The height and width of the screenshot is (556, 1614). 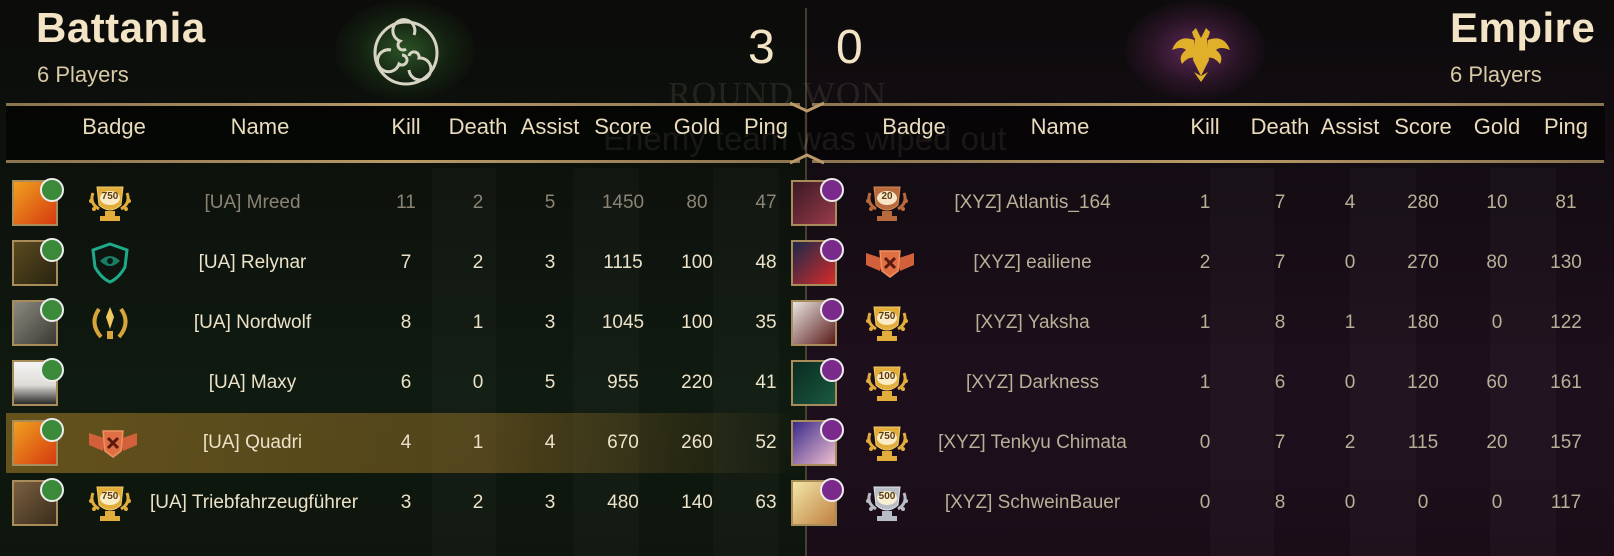 I want to click on player-kill: 7, so click(x=406, y=262).